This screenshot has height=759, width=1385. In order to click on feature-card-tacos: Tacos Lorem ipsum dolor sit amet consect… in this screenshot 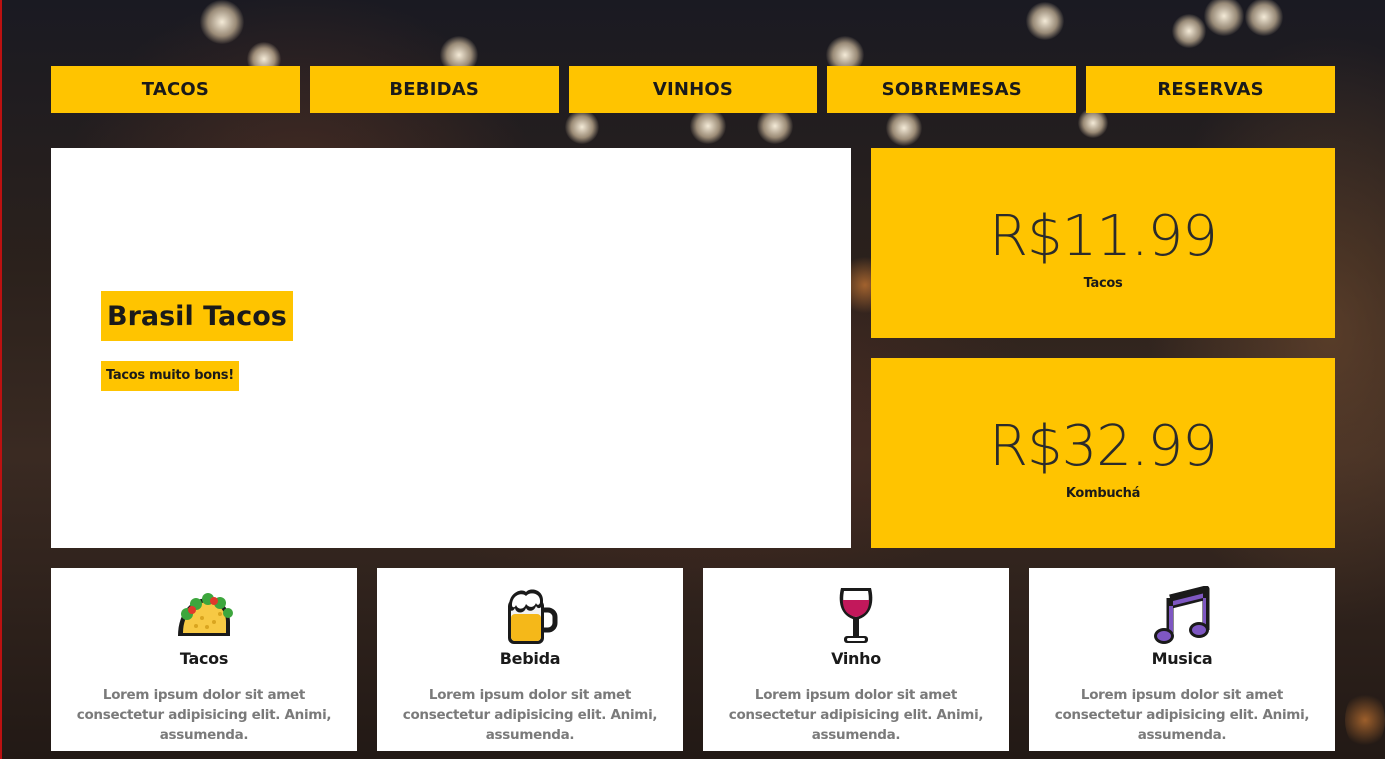, I will do `click(204, 659)`.